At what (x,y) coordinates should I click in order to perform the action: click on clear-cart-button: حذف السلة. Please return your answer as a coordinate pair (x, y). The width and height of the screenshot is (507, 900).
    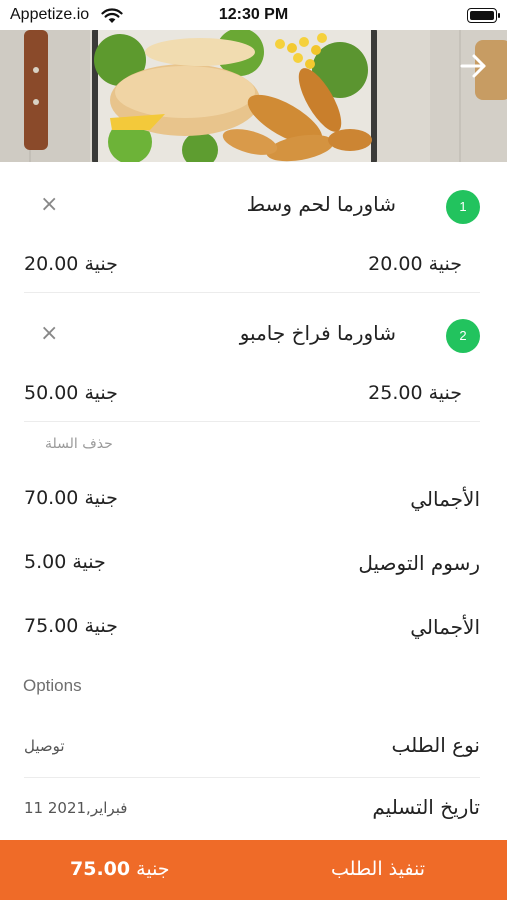
    Looking at the image, I should click on (79, 444).